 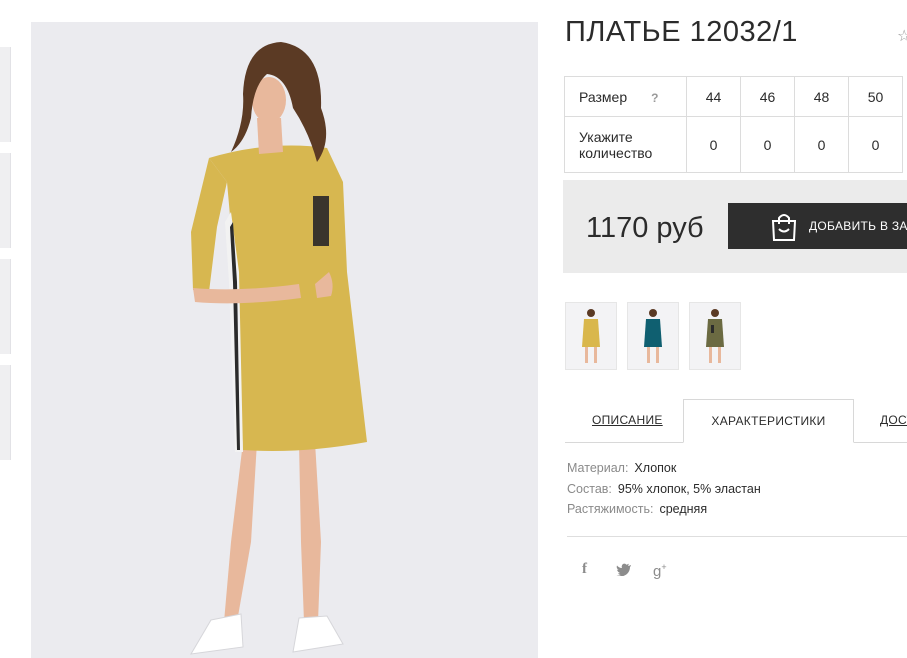 I want to click on price-box: 1170 руб ДОБАВИТЬ В ЗА, so click(x=735, y=226).